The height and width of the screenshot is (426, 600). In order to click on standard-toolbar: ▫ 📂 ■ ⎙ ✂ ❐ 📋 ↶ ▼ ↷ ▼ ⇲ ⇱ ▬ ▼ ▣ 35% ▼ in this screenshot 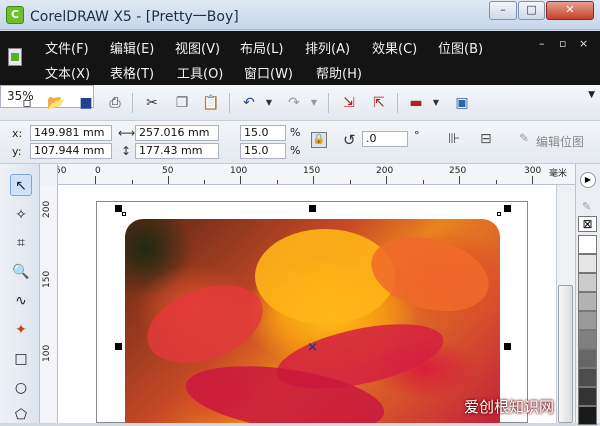, I will do `click(300, 103)`.